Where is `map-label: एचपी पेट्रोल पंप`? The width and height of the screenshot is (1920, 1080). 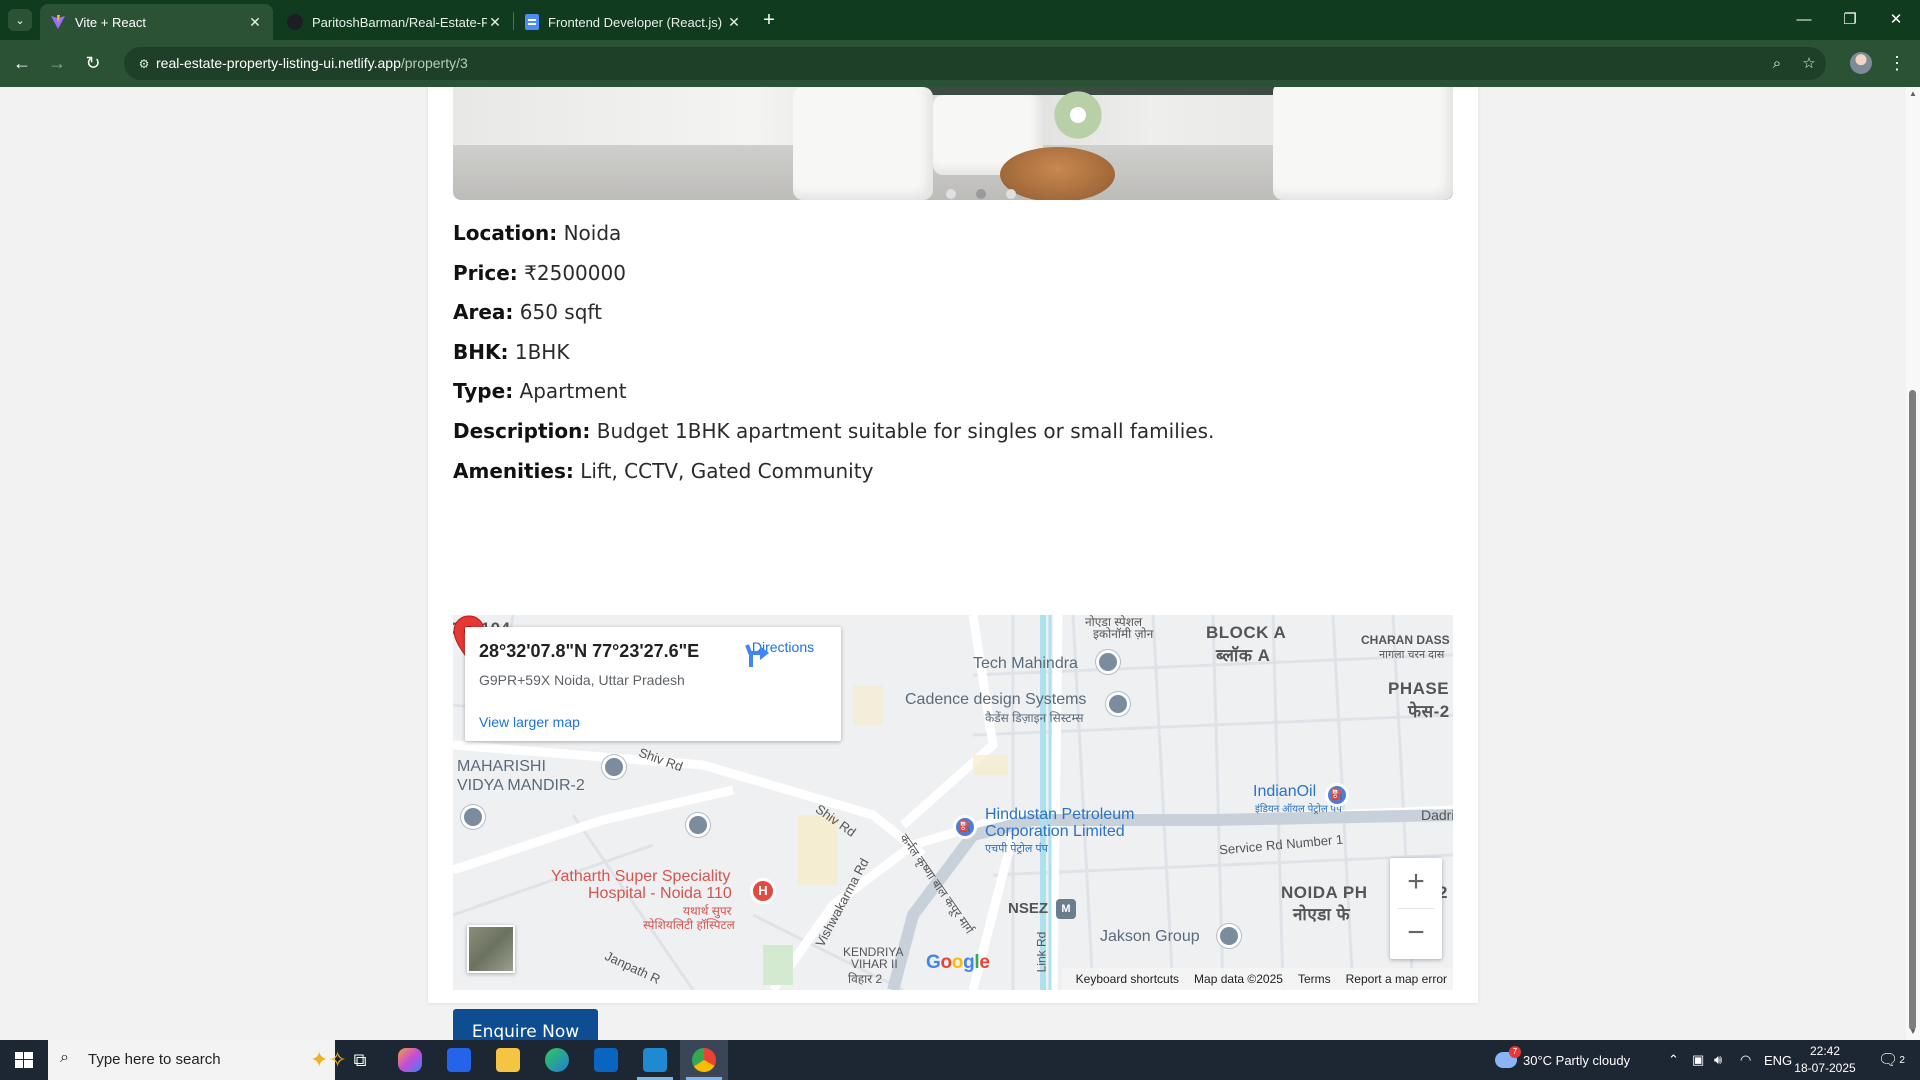
map-label: एचपी पेट्रोल पंप is located at coordinates (1016, 849).